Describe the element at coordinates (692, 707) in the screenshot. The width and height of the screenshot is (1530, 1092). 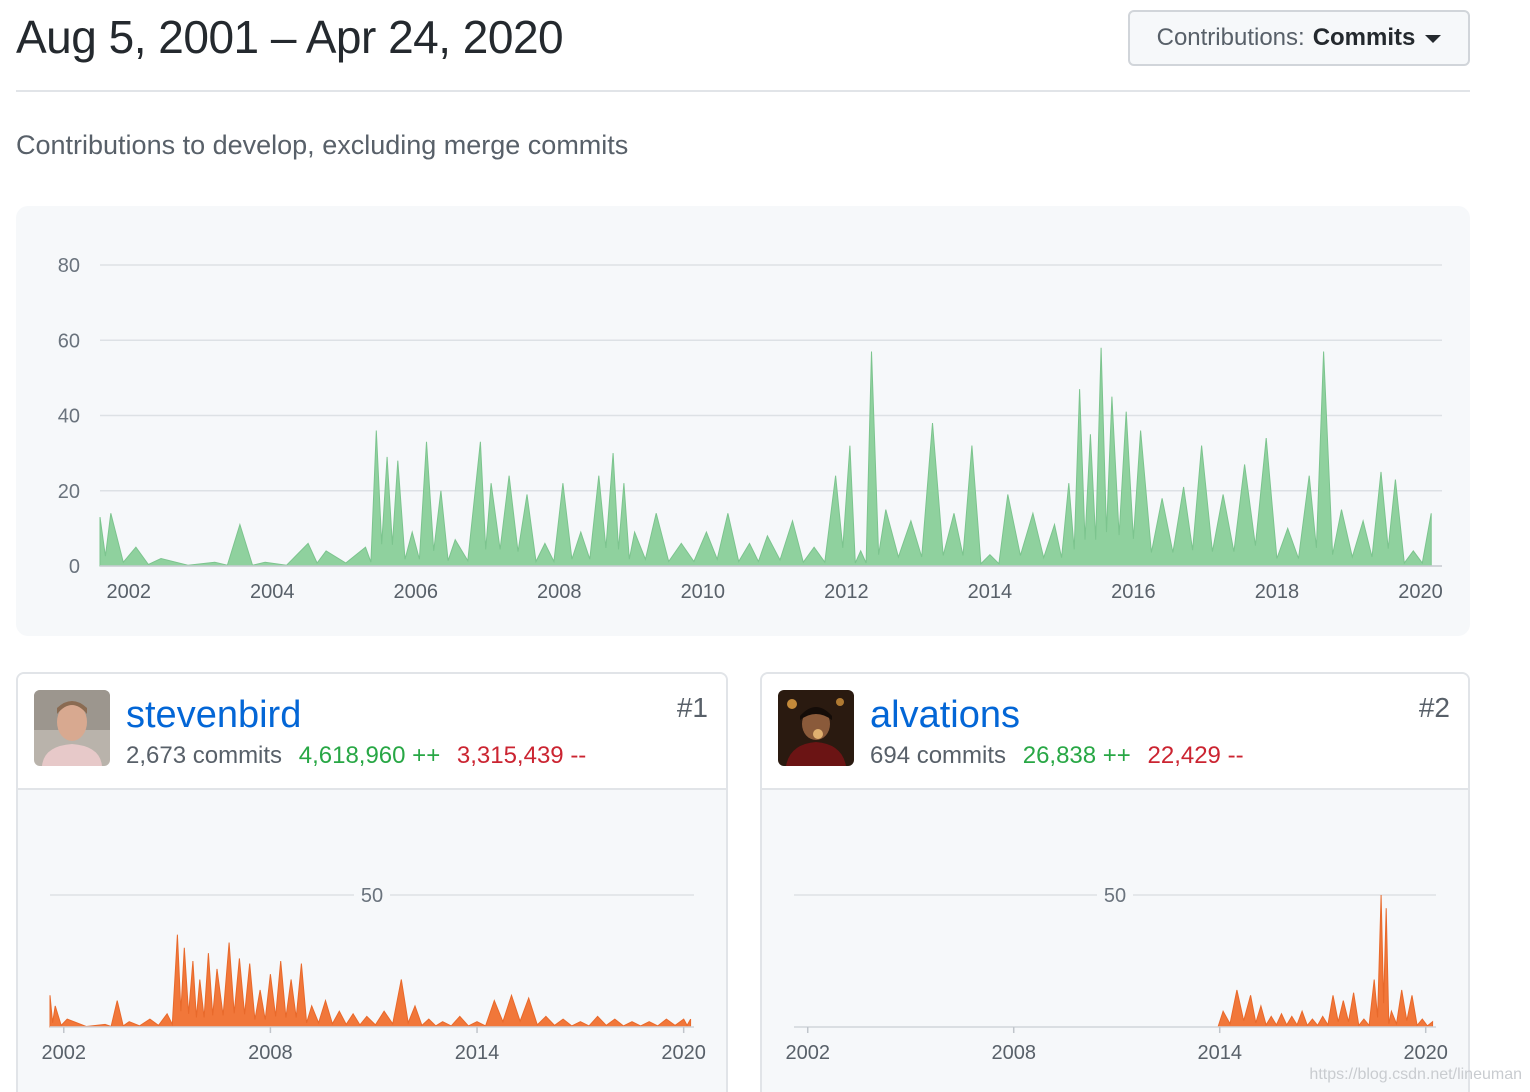
I see `contributor-rank: #1` at that location.